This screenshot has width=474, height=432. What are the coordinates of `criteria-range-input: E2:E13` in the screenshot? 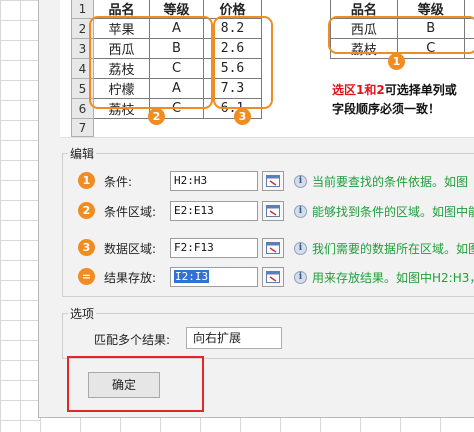 It's located at (214, 211).